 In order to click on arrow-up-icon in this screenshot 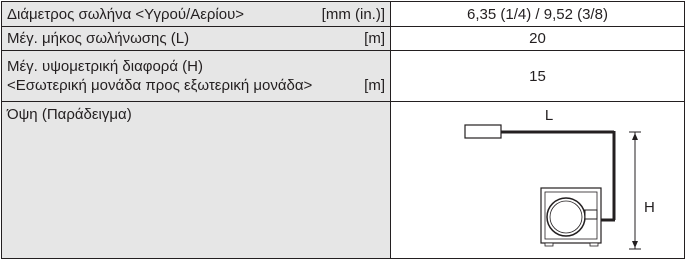, I will do `click(635, 136)`.